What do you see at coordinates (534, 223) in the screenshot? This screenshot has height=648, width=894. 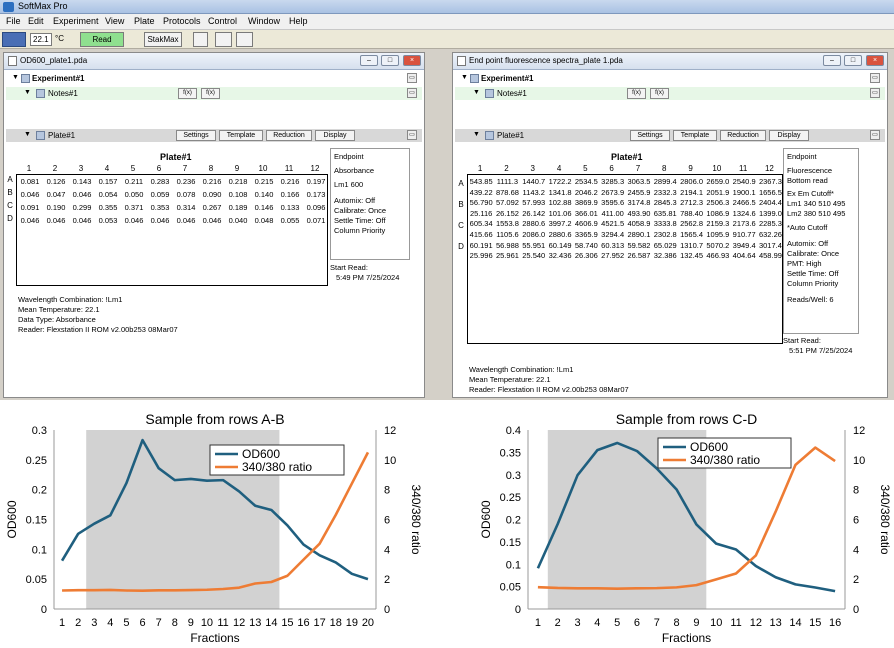 I see `plate-well-value: 2880.6` at bounding box center [534, 223].